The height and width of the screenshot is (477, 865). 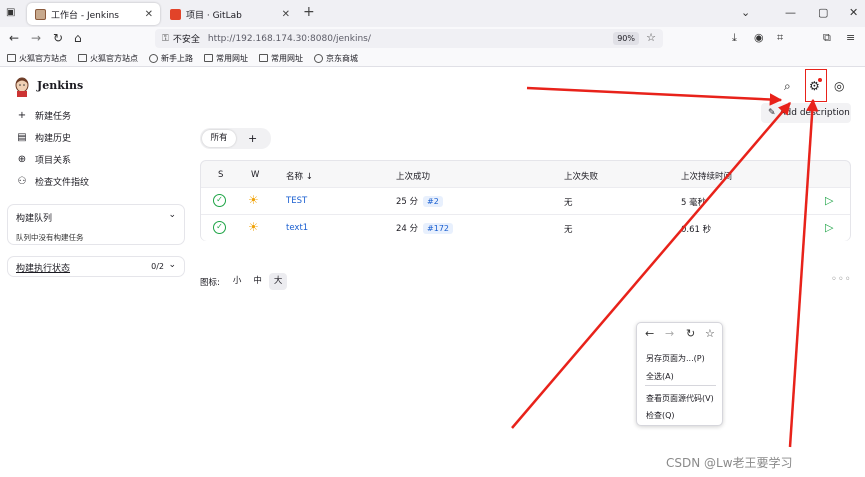 I want to click on context-inspect: 检查(Q), so click(x=660, y=415).